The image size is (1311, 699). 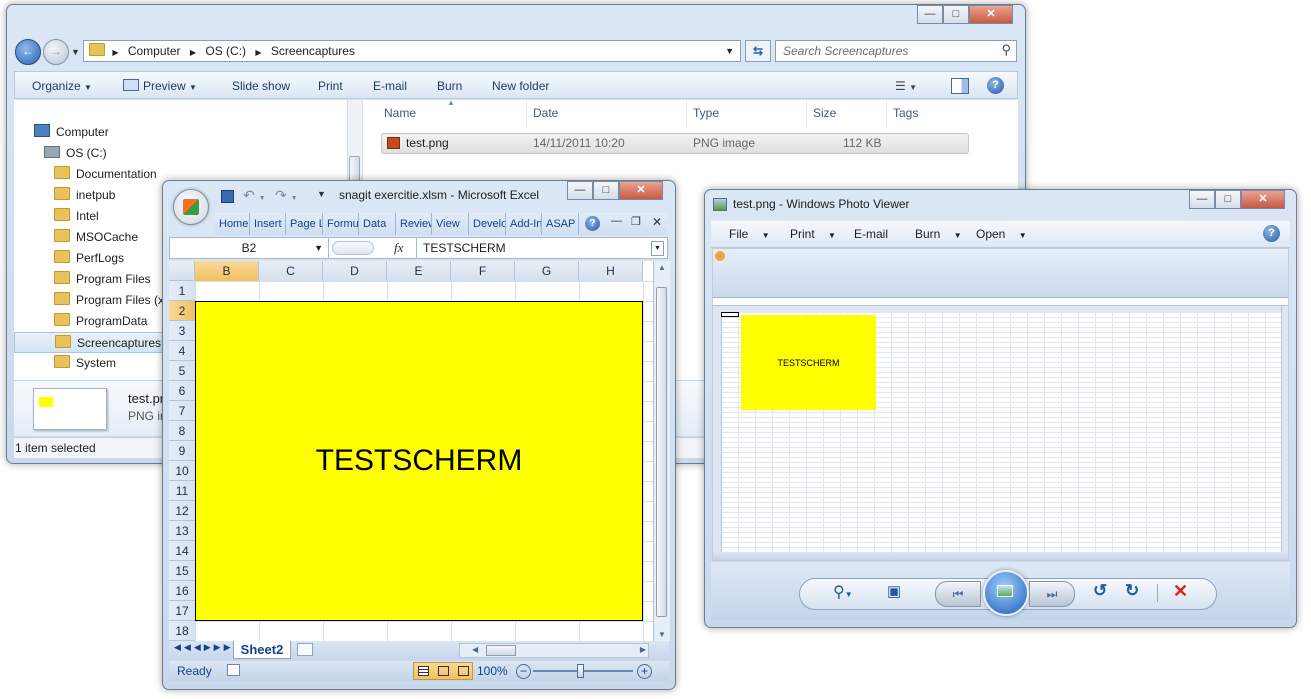 I want to click on qat-undo-icon: ↶ ▼, so click(x=254, y=195).